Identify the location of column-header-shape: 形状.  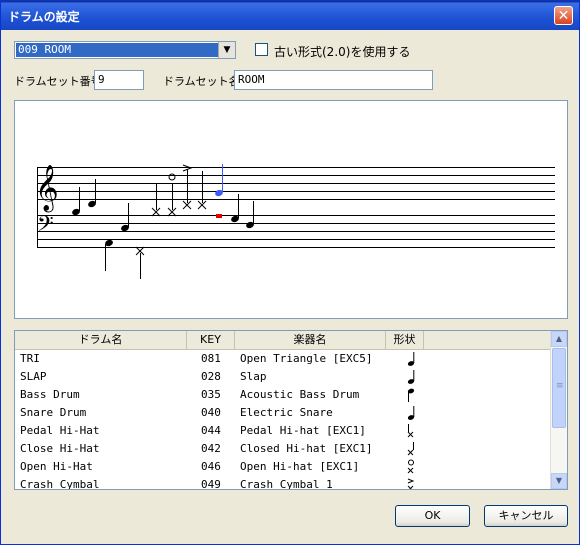
(405, 340).